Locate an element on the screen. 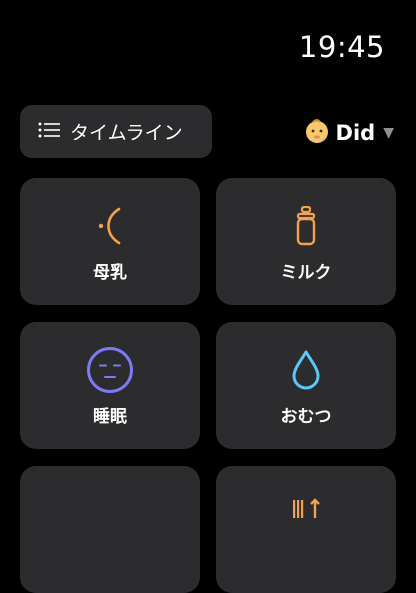  tile-sleep: 睡眠 is located at coordinates (110, 385).